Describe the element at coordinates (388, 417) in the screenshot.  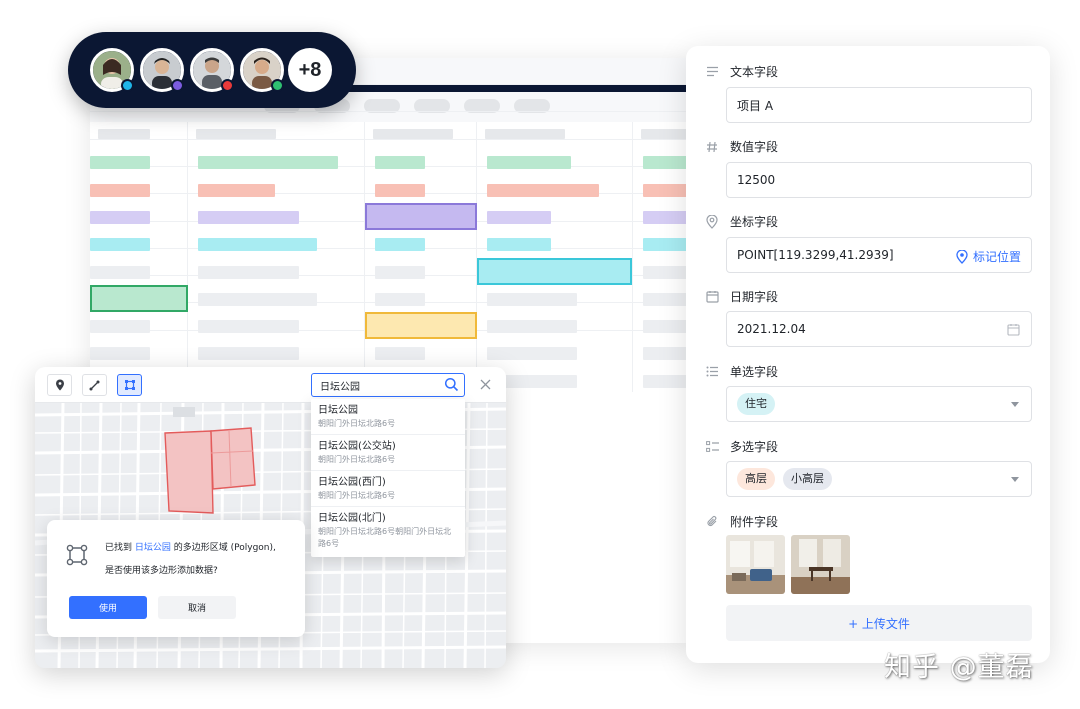
I see `search-result-item: 日坛公园 朝阳门外日坛北路6号` at that location.